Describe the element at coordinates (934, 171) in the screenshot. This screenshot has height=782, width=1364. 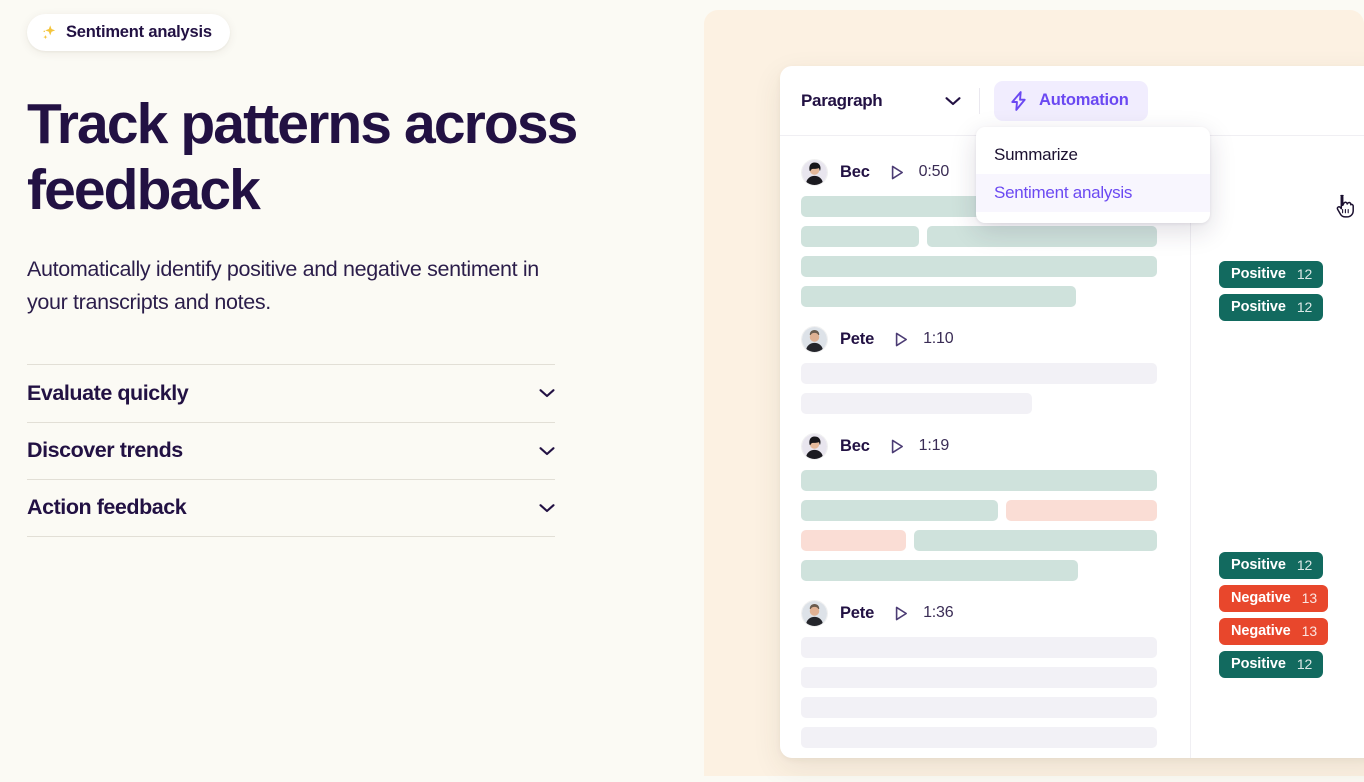
I see `timestamp: 0:50` at that location.